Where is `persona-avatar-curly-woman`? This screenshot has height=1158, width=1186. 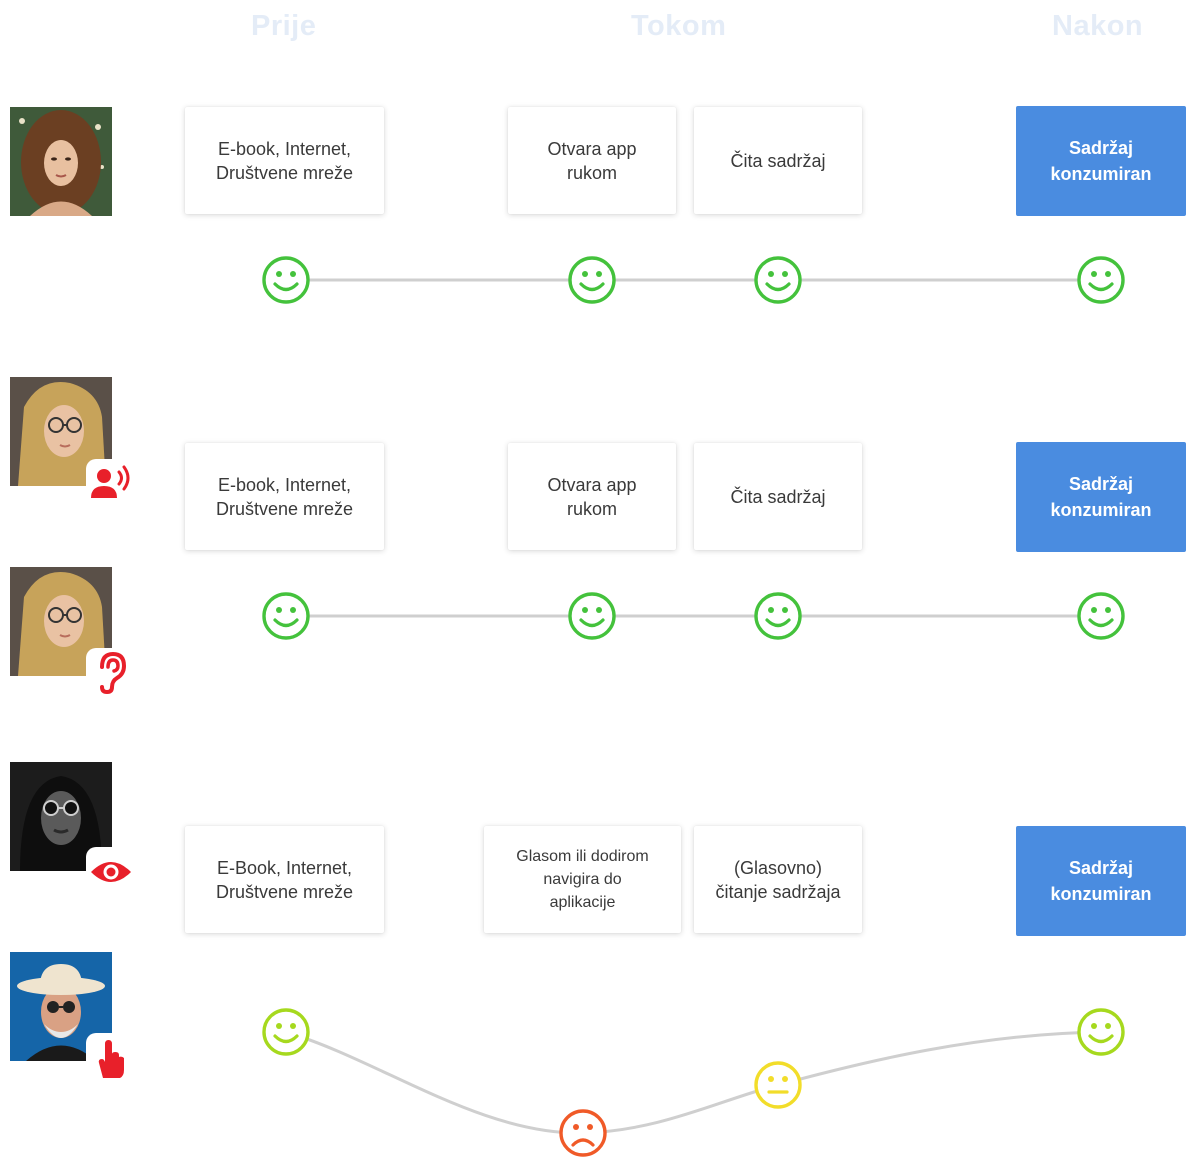 persona-avatar-curly-woman is located at coordinates (61, 161).